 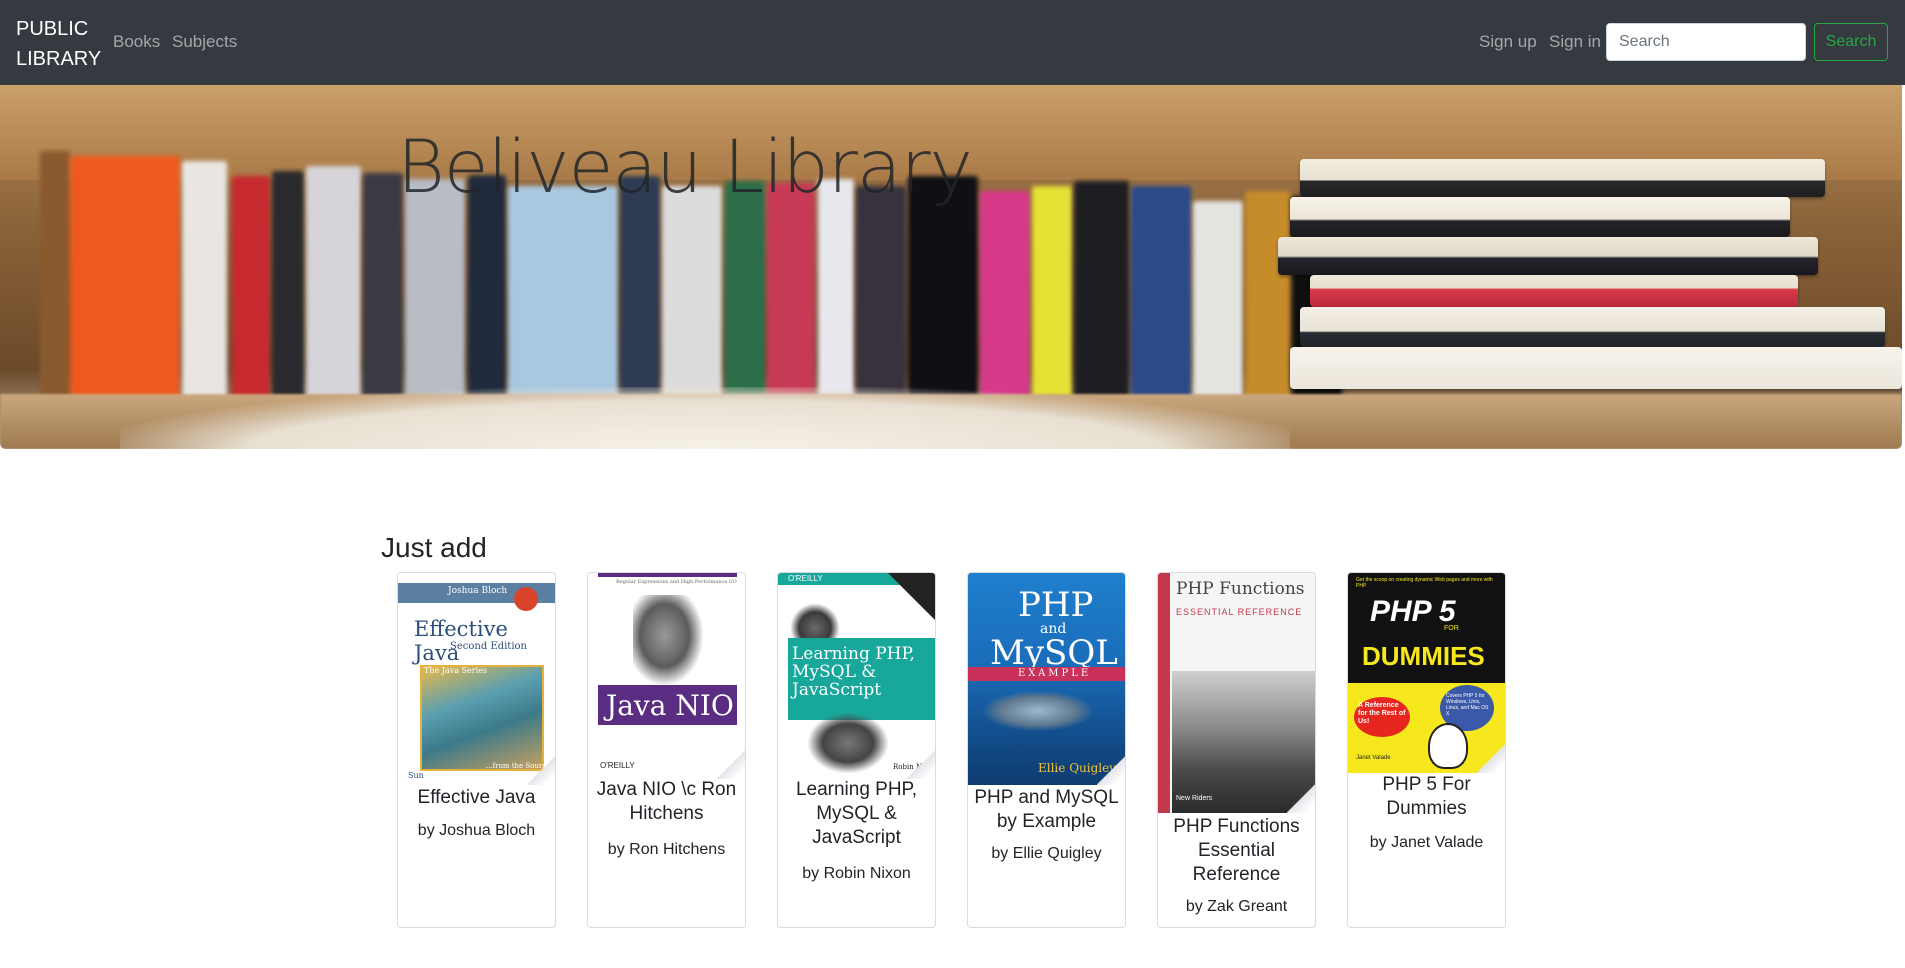 What do you see at coordinates (1239, 612) in the screenshot?
I see `cover-subtitle-text: ESSENTIAL REFERENCE` at bounding box center [1239, 612].